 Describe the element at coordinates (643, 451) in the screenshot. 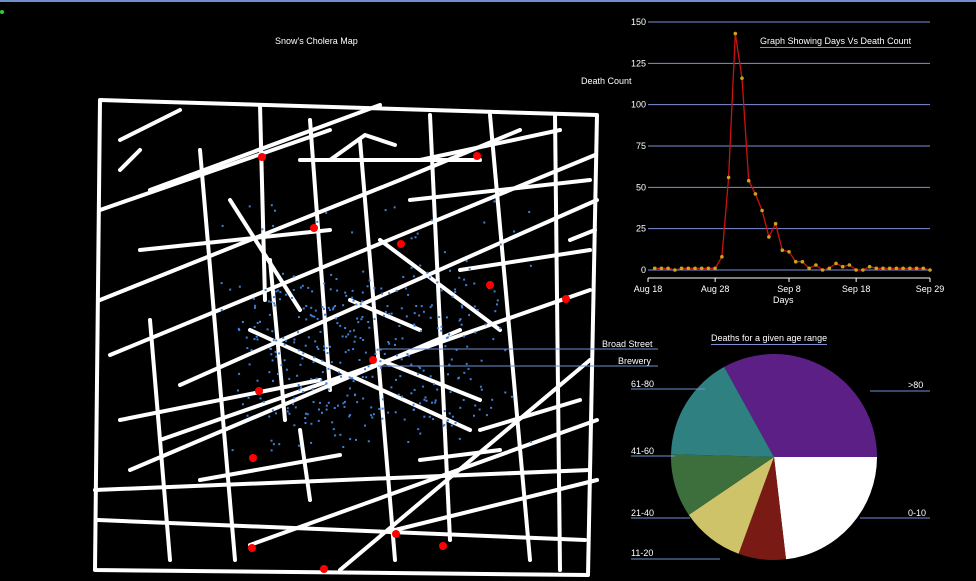

I see `pie-label: 41-60` at that location.